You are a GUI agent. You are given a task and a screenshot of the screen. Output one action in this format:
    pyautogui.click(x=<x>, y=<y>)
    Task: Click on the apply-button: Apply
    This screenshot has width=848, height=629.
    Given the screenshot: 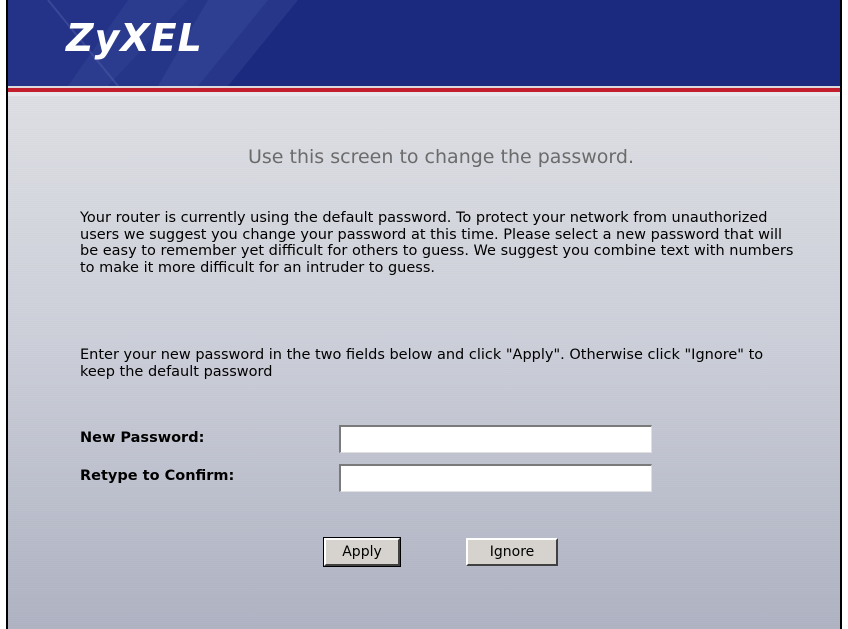 What is the action you would take?
    pyautogui.click(x=362, y=552)
    